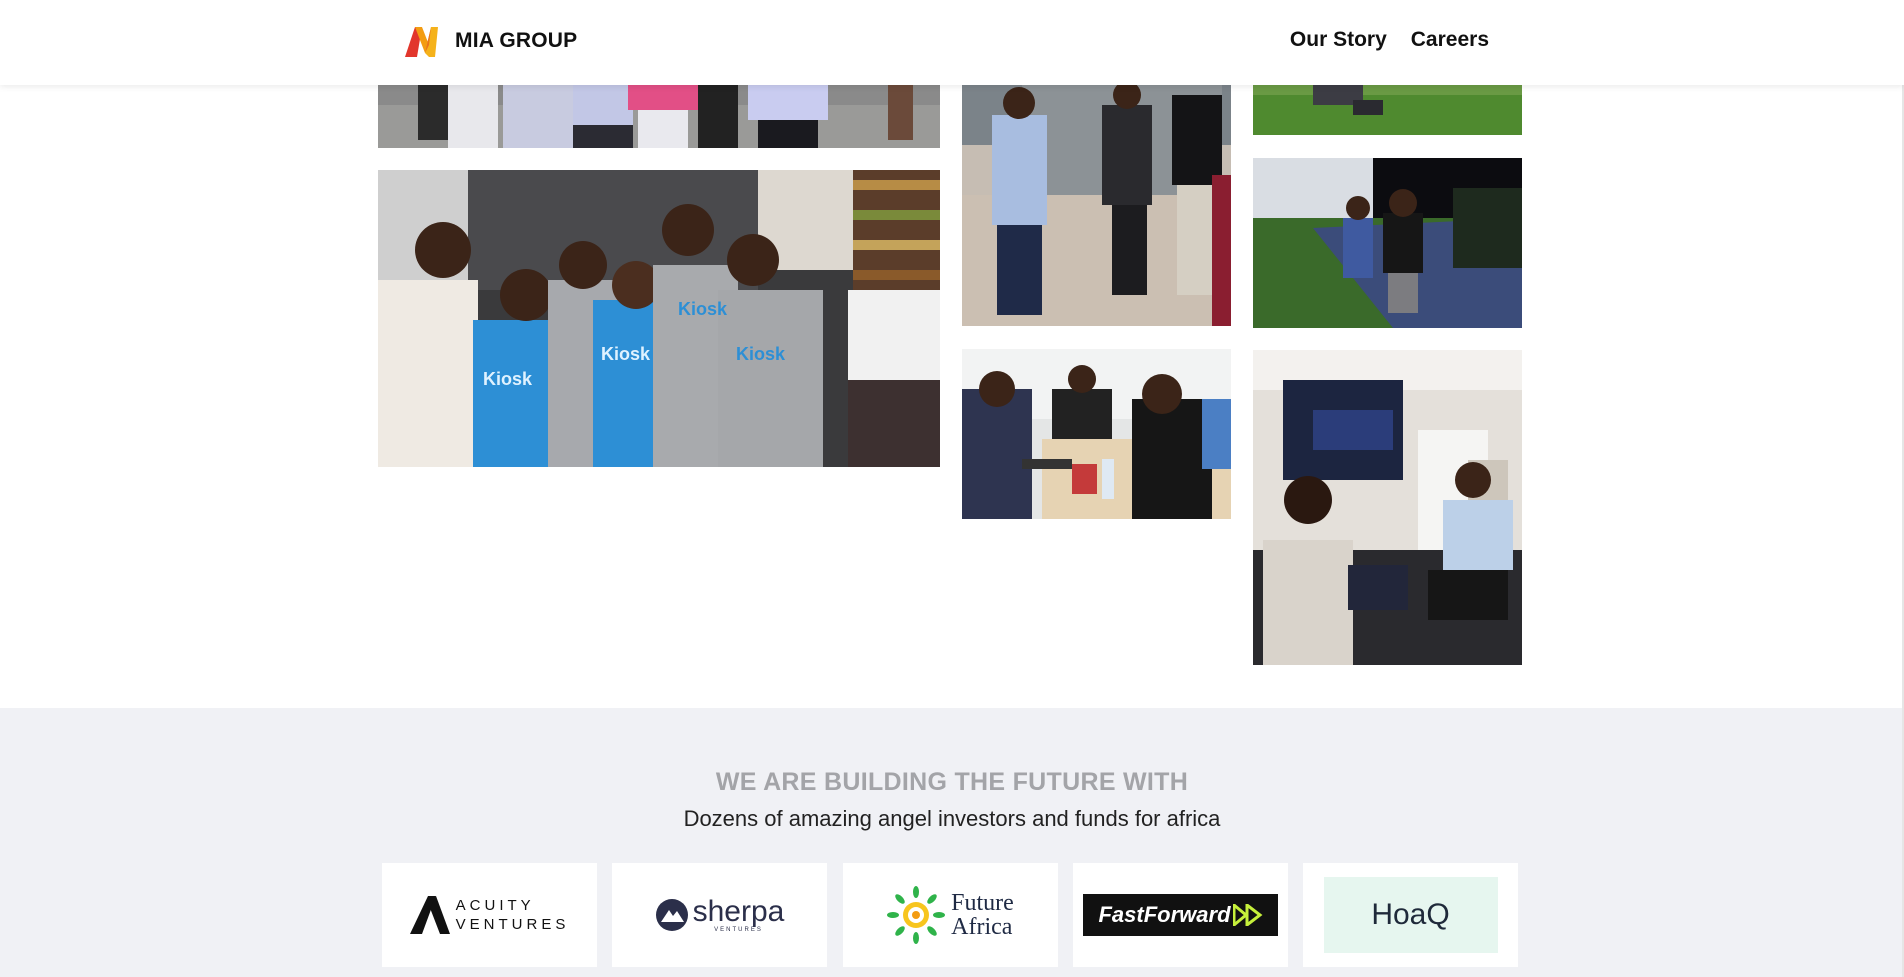  I want to click on acuity-mark-icon, so click(429, 915).